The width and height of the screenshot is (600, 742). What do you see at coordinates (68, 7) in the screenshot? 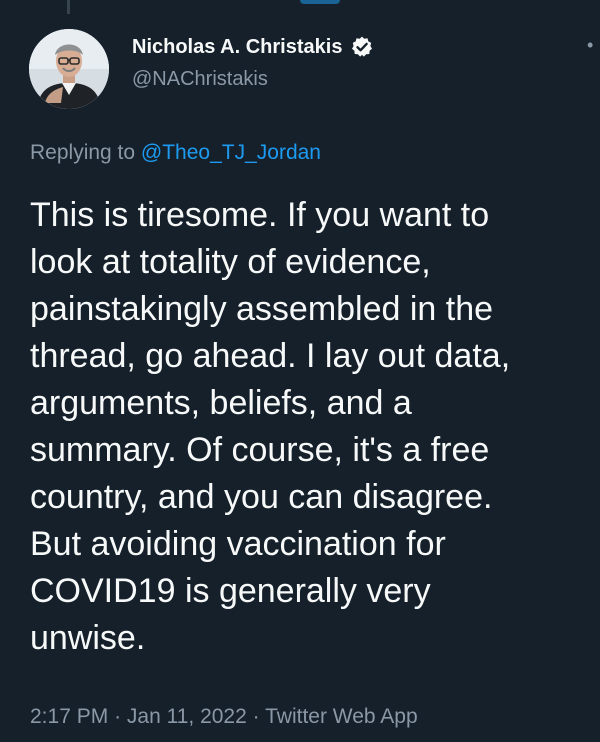
I see `thread-connector-line` at bounding box center [68, 7].